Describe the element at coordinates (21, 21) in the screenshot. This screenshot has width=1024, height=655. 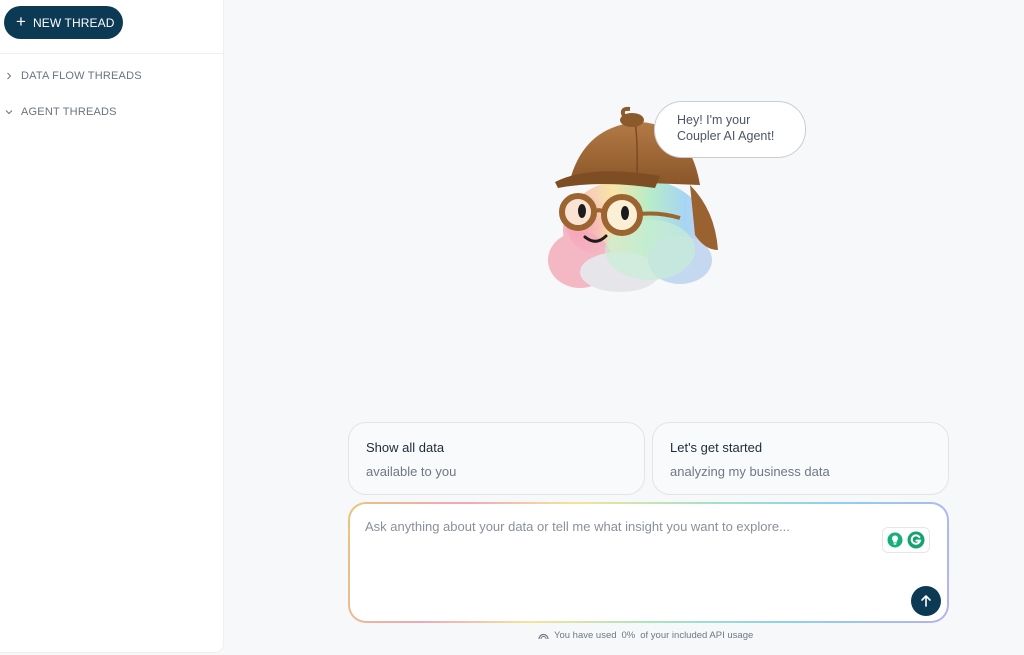
I see `plus-icon: +` at that location.